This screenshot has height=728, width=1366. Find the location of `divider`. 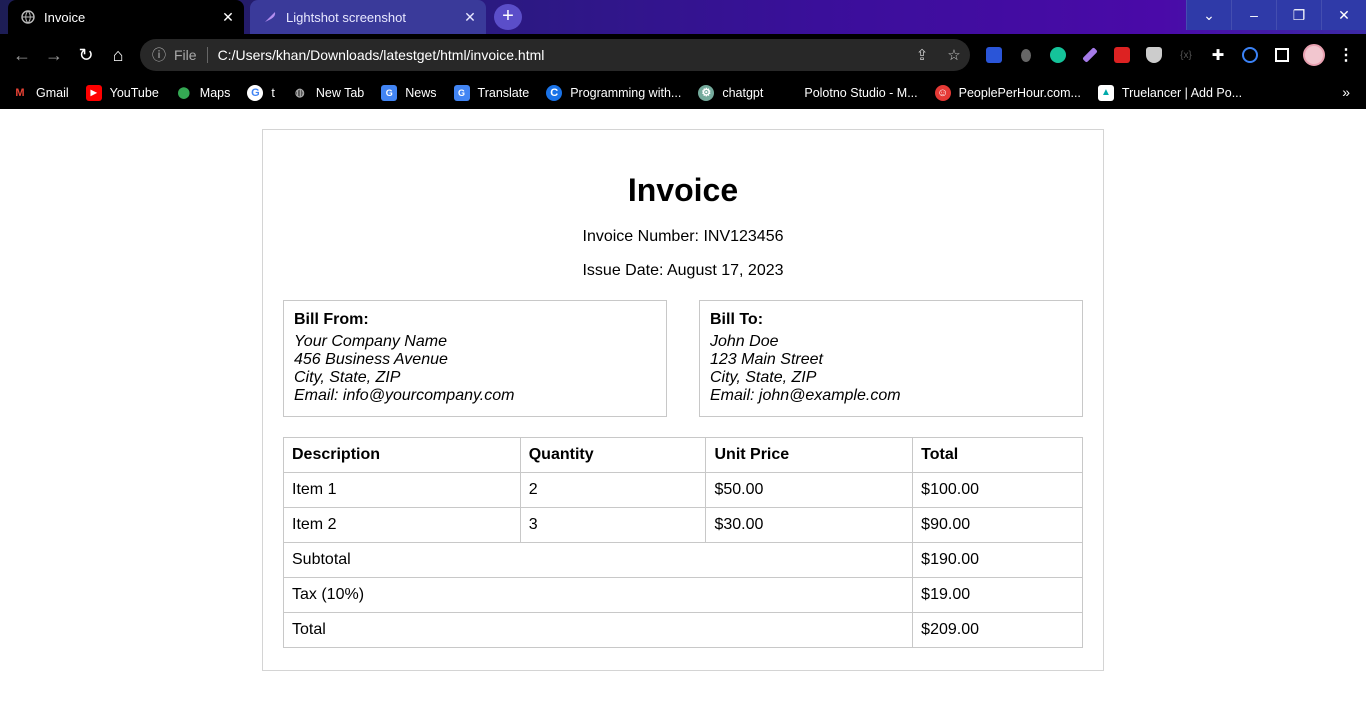

divider is located at coordinates (207, 55).